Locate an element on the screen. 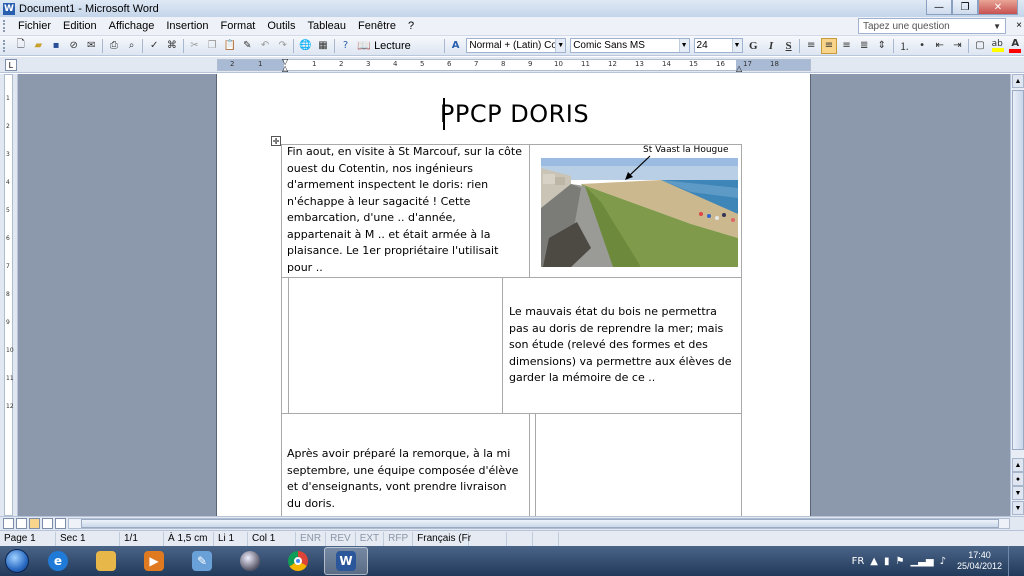 The height and width of the screenshot is (576, 1024). language-indicator: FR is located at coordinates (858, 561).